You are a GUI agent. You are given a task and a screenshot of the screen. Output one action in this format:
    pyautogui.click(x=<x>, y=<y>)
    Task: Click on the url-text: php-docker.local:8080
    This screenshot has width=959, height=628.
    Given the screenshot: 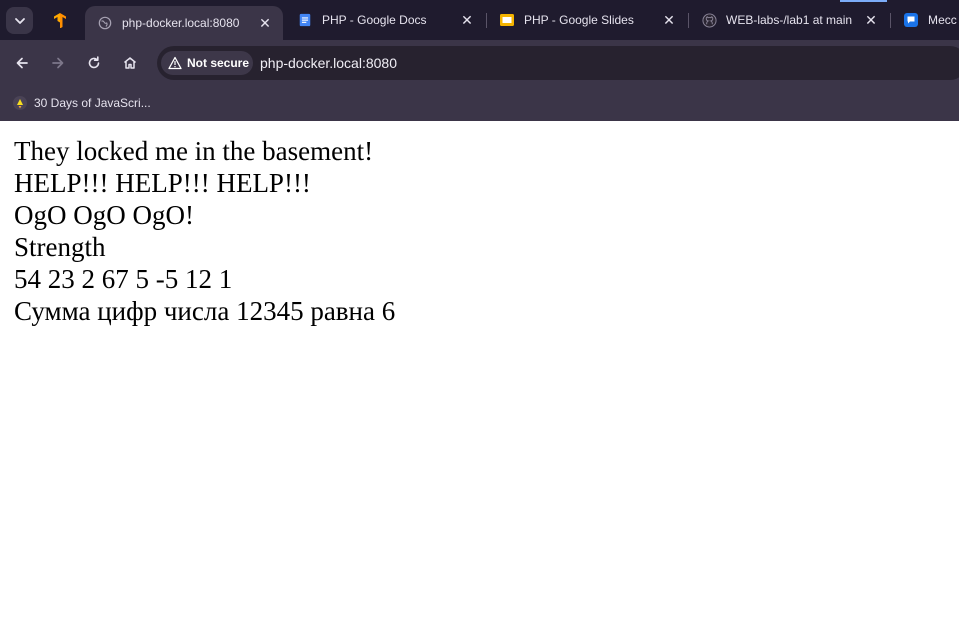 What is the action you would take?
    pyautogui.click(x=328, y=63)
    